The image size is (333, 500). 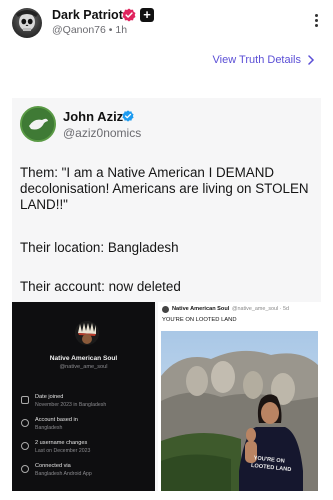 I want to click on photo-post-name: Native American Soul, so click(x=201, y=309).